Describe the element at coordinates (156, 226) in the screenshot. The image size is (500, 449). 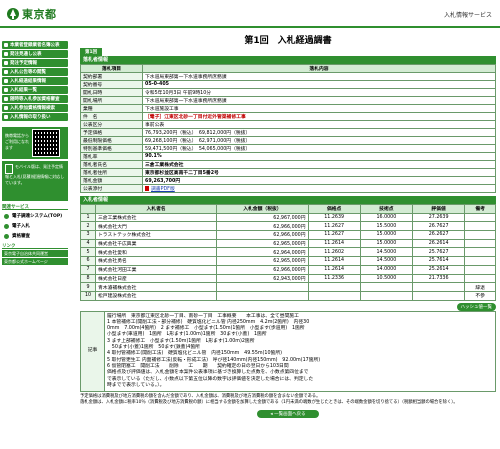
I see `bidder-name: 株式会社大門` at that location.